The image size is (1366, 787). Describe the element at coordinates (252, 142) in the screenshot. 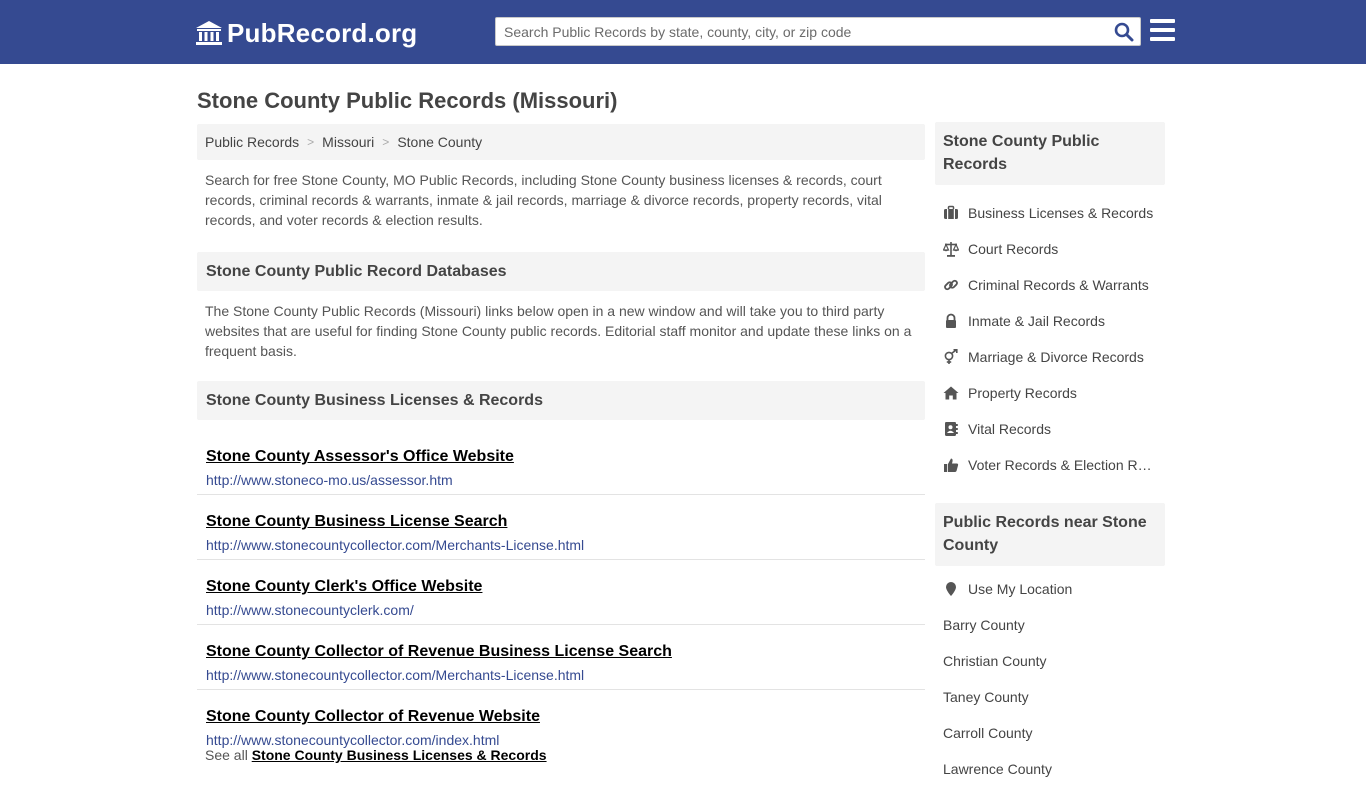

I see `breadcrumb-public-records: Public Records` at that location.